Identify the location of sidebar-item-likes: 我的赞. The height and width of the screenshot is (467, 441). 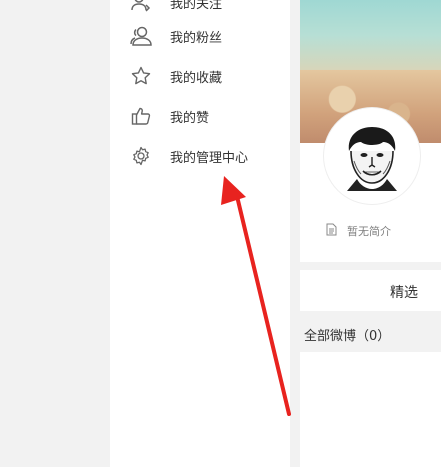
(169, 116).